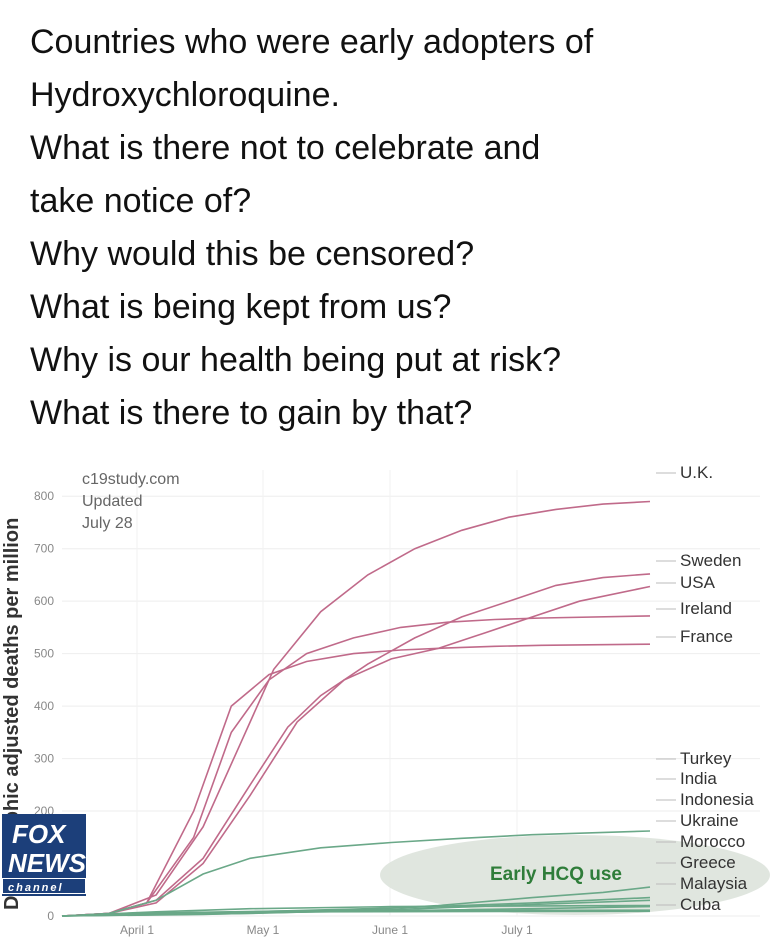  Describe the element at coordinates (312, 42) in the screenshot. I see `caption-line: Countries who were early adopters of` at that location.